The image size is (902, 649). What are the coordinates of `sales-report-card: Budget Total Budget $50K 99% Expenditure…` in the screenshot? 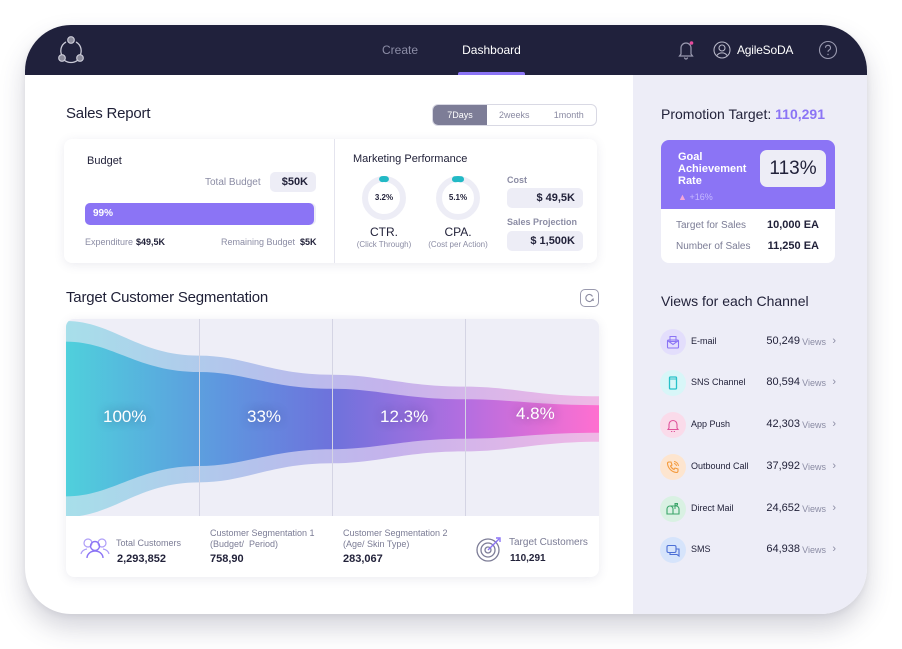 It's located at (330, 201).